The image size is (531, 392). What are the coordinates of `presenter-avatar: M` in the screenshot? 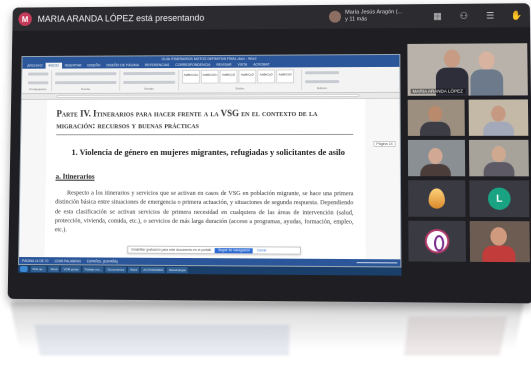 It's located at (25, 19).